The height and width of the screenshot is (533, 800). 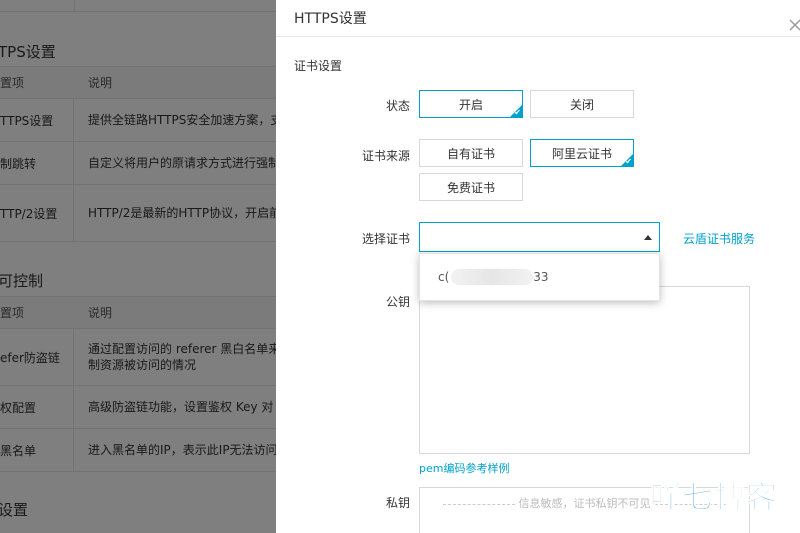 What do you see at coordinates (584, 503) in the screenshot?
I see `private-key-placeholder: 信息敏感，证书私钥不可见` at bounding box center [584, 503].